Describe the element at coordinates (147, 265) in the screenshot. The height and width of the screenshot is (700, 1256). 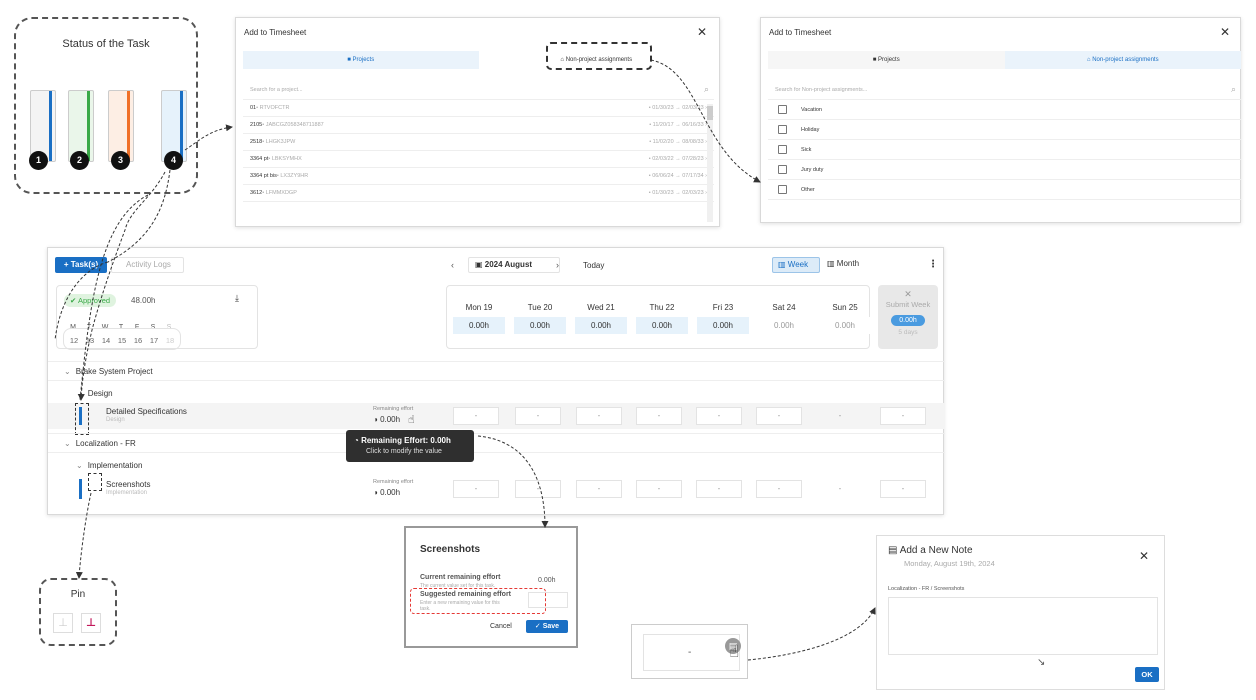
I see `activity-logs-button: Activity Logs` at that location.